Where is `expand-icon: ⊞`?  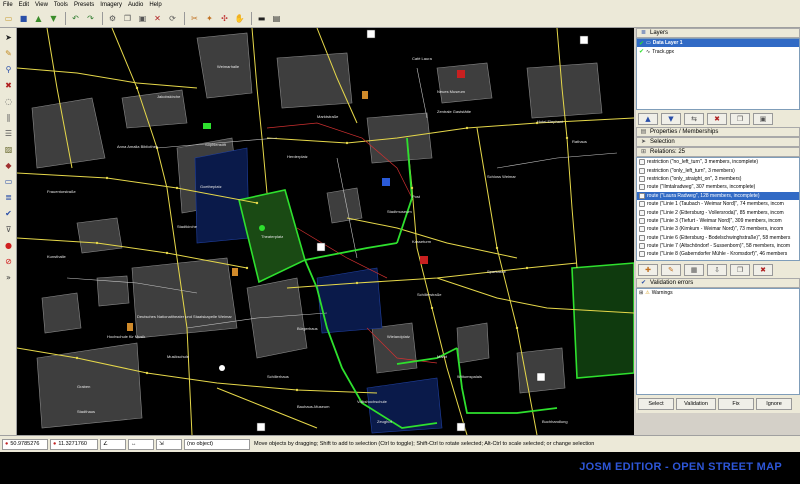 expand-icon: ⊞ is located at coordinates (641, 293).